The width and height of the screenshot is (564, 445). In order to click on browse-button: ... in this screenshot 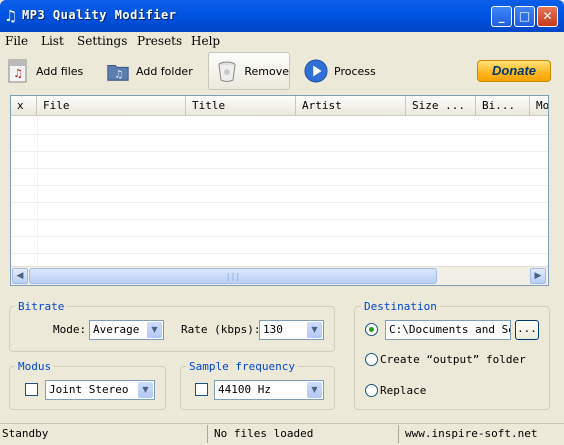, I will do `click(527, 330)`.